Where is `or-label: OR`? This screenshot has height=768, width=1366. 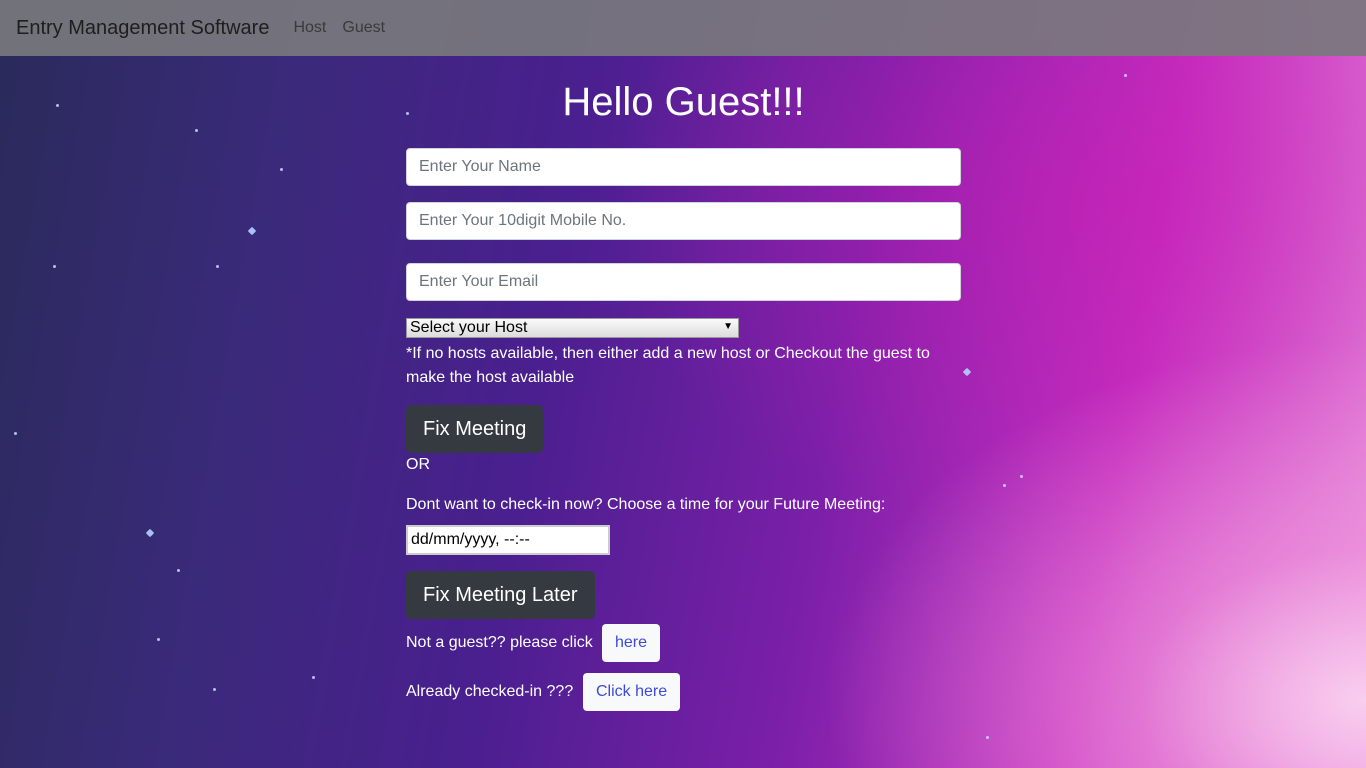
or-label: OR is located at coordinates (418, 464).